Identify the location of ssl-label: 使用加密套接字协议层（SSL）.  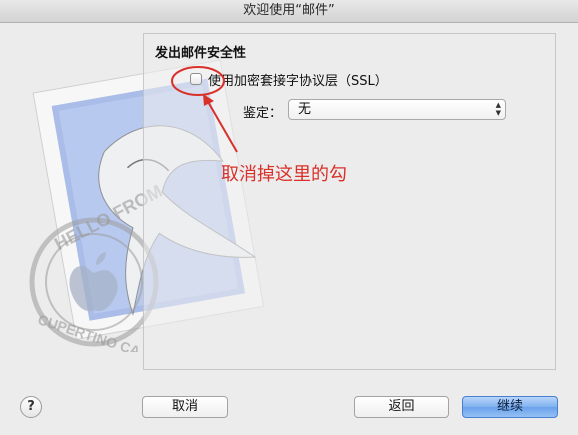
(298, 79).